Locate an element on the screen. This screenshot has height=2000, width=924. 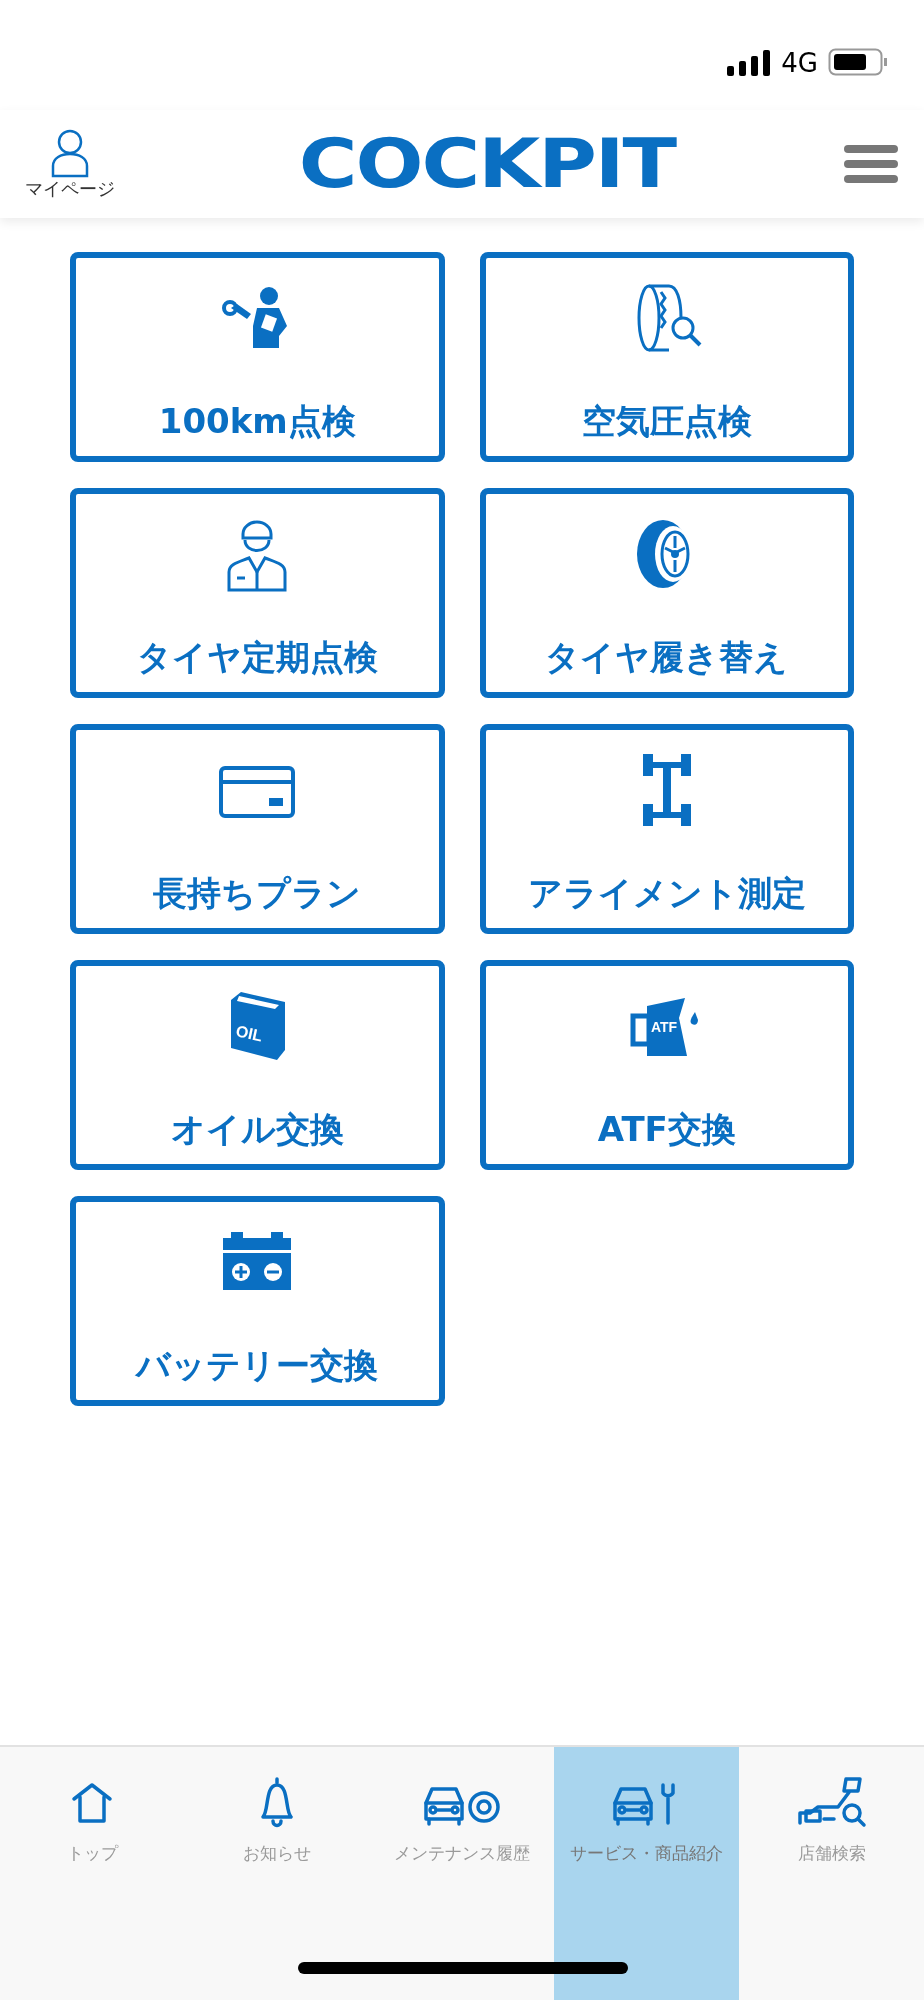
mypage-label: マイページ is located at coordinates (70, 189).